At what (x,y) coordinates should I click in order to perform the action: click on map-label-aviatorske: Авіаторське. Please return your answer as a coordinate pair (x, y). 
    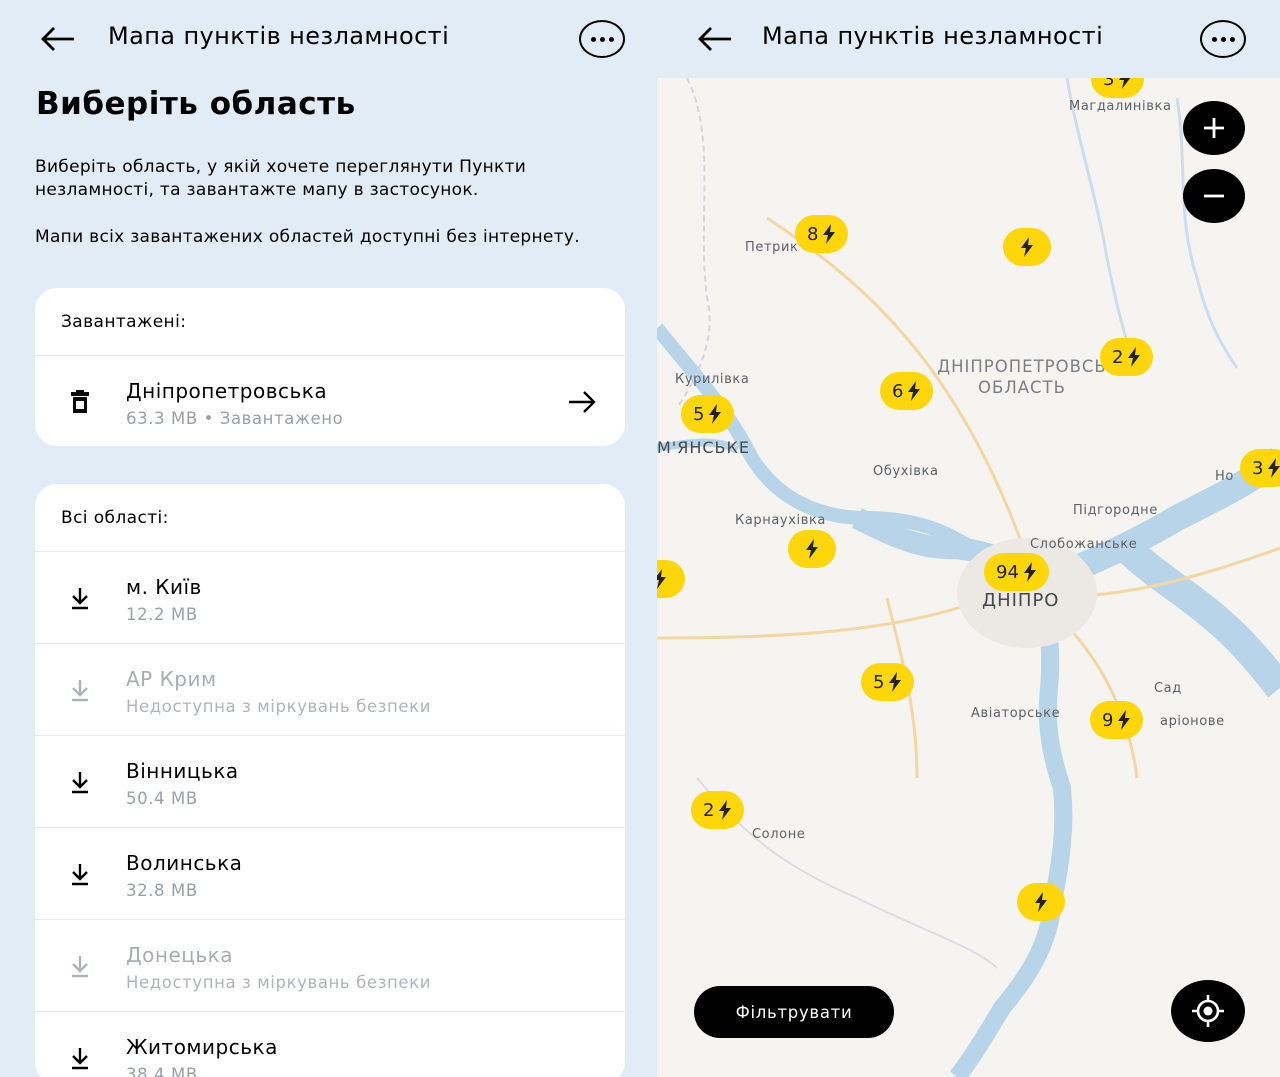
    Looking at the image, I should click on (1016, 713).